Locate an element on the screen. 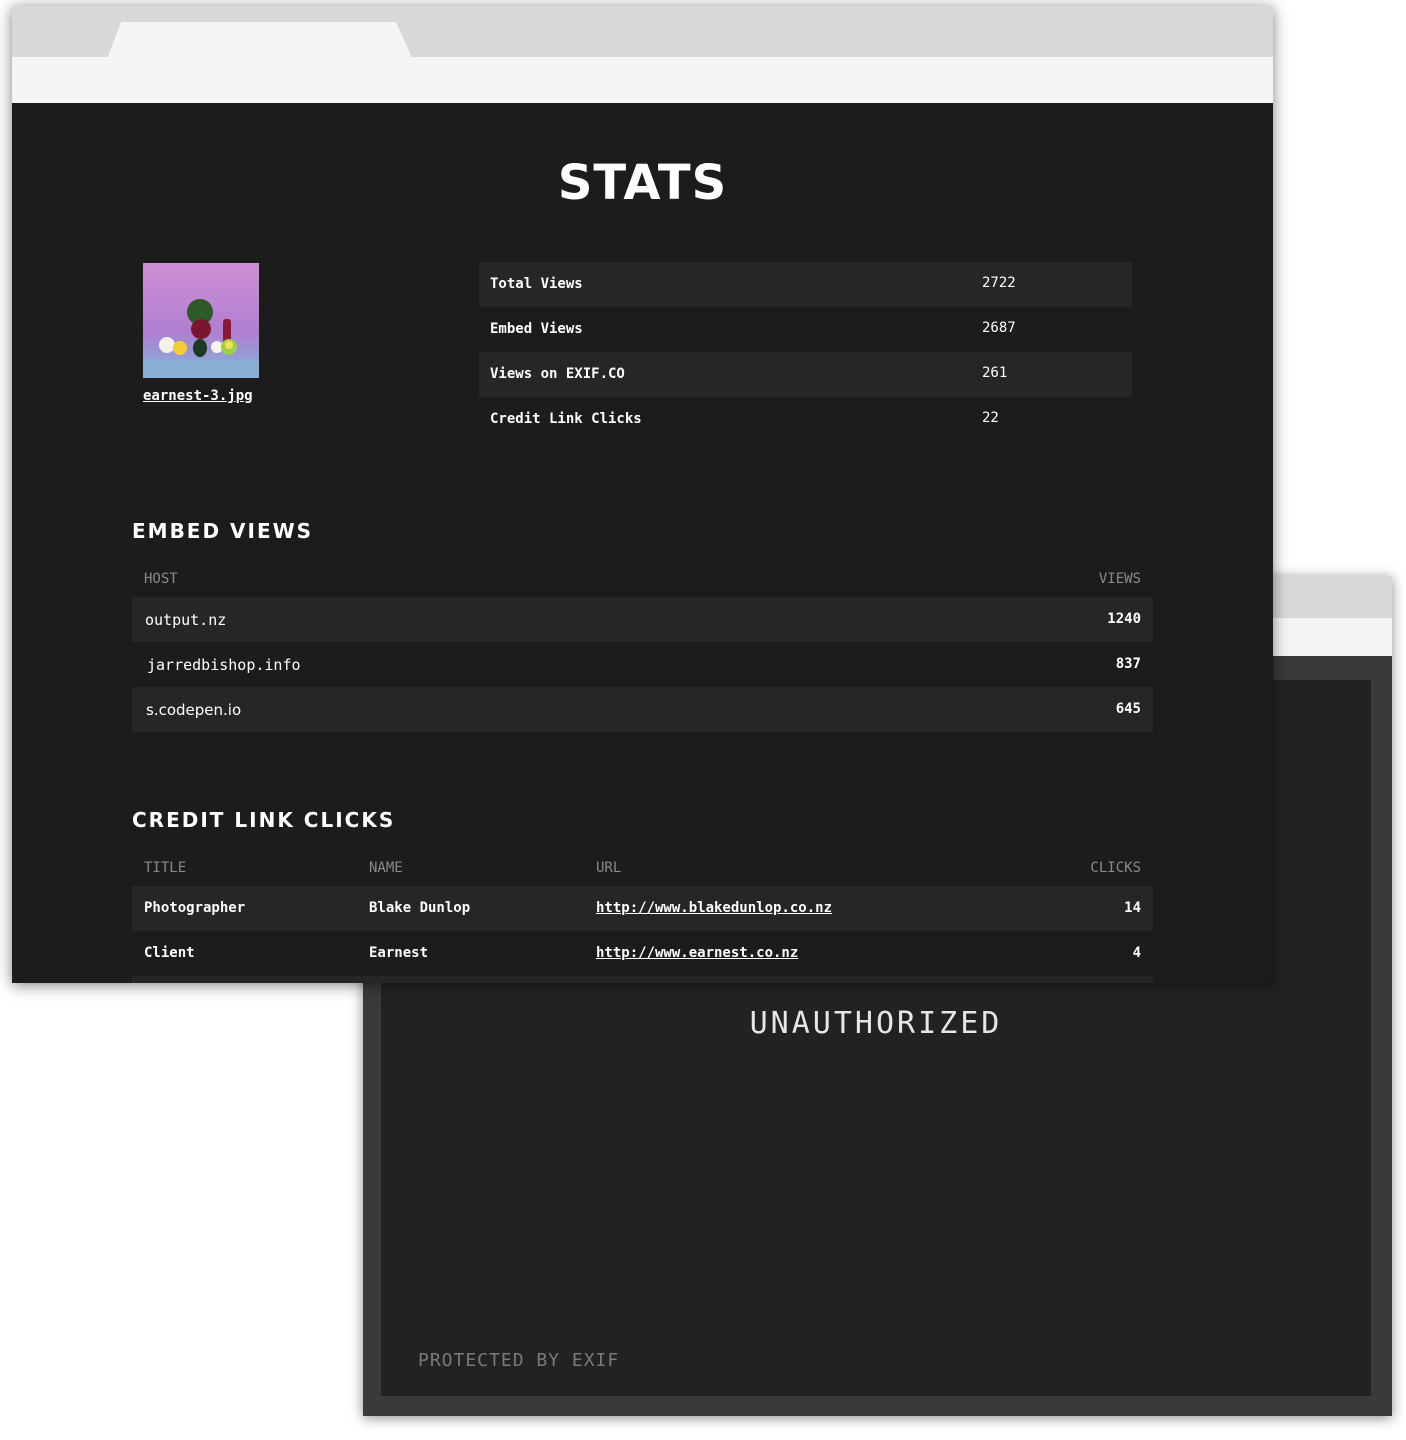  summary-value: 22 is located at coordinates (990, 418).